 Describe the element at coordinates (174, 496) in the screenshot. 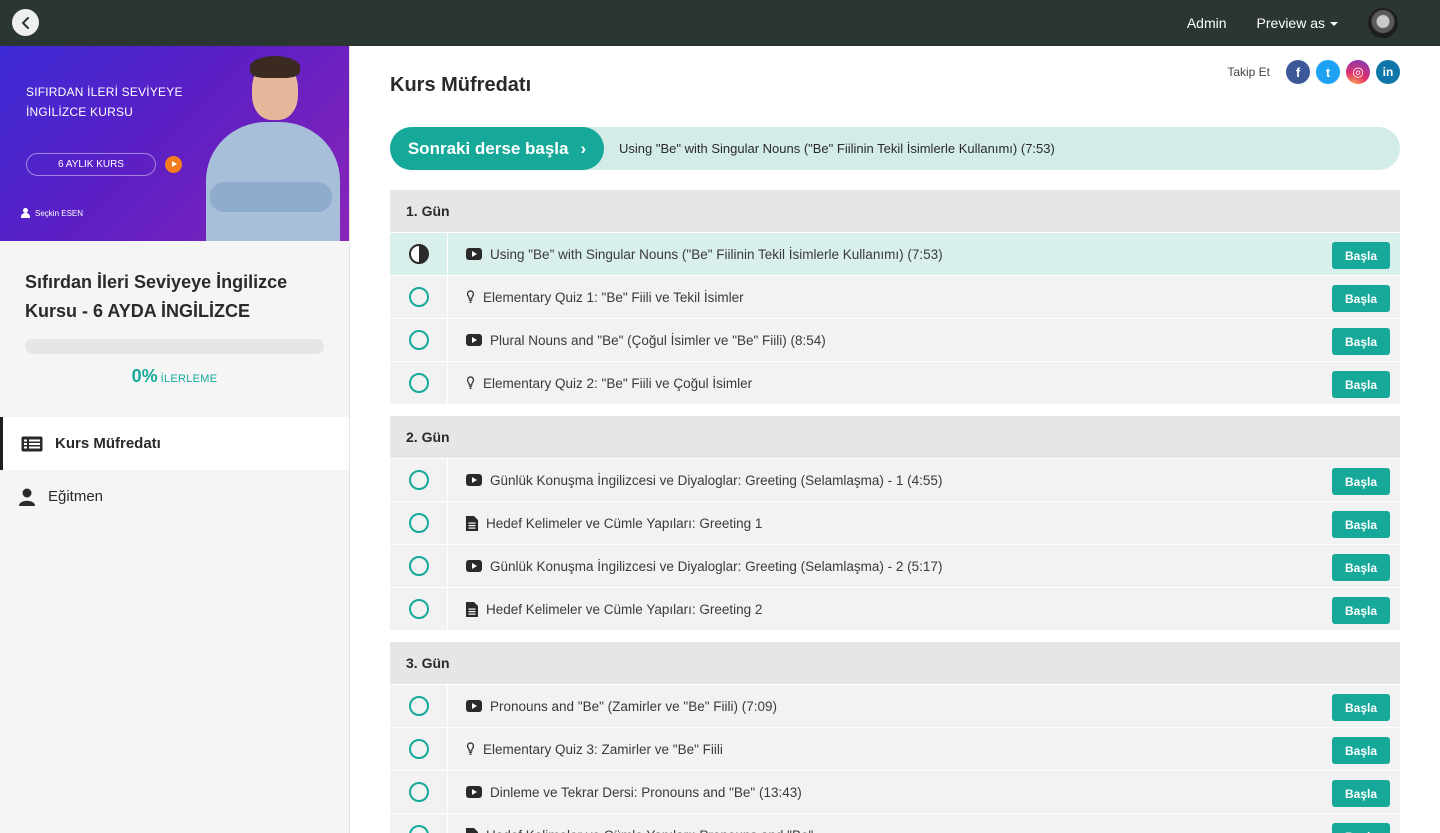

I see `sidebar-item-instructor: Eğitmen` at that location.